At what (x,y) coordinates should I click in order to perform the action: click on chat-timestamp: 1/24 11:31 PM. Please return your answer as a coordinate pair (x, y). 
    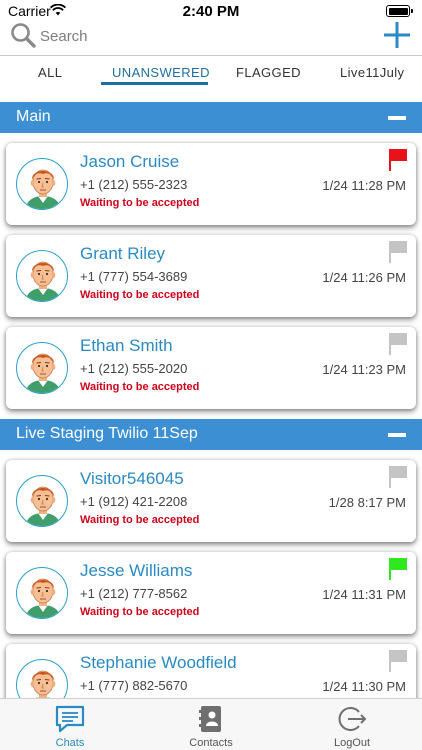
    Looking at the image, I should click on (364, 594).